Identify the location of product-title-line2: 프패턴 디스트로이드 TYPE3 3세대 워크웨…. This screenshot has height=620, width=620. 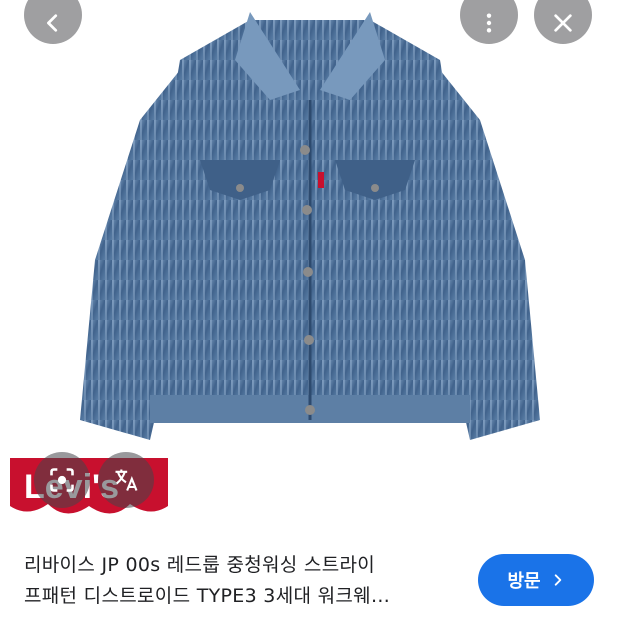
(207, 596).